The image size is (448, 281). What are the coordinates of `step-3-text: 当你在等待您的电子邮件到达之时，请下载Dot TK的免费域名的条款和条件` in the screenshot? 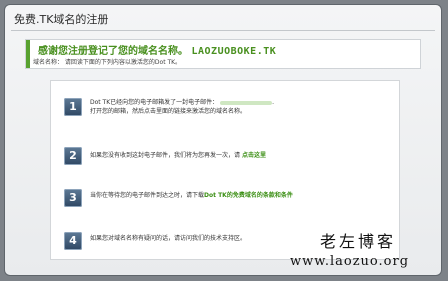 It's located at (240, 195).